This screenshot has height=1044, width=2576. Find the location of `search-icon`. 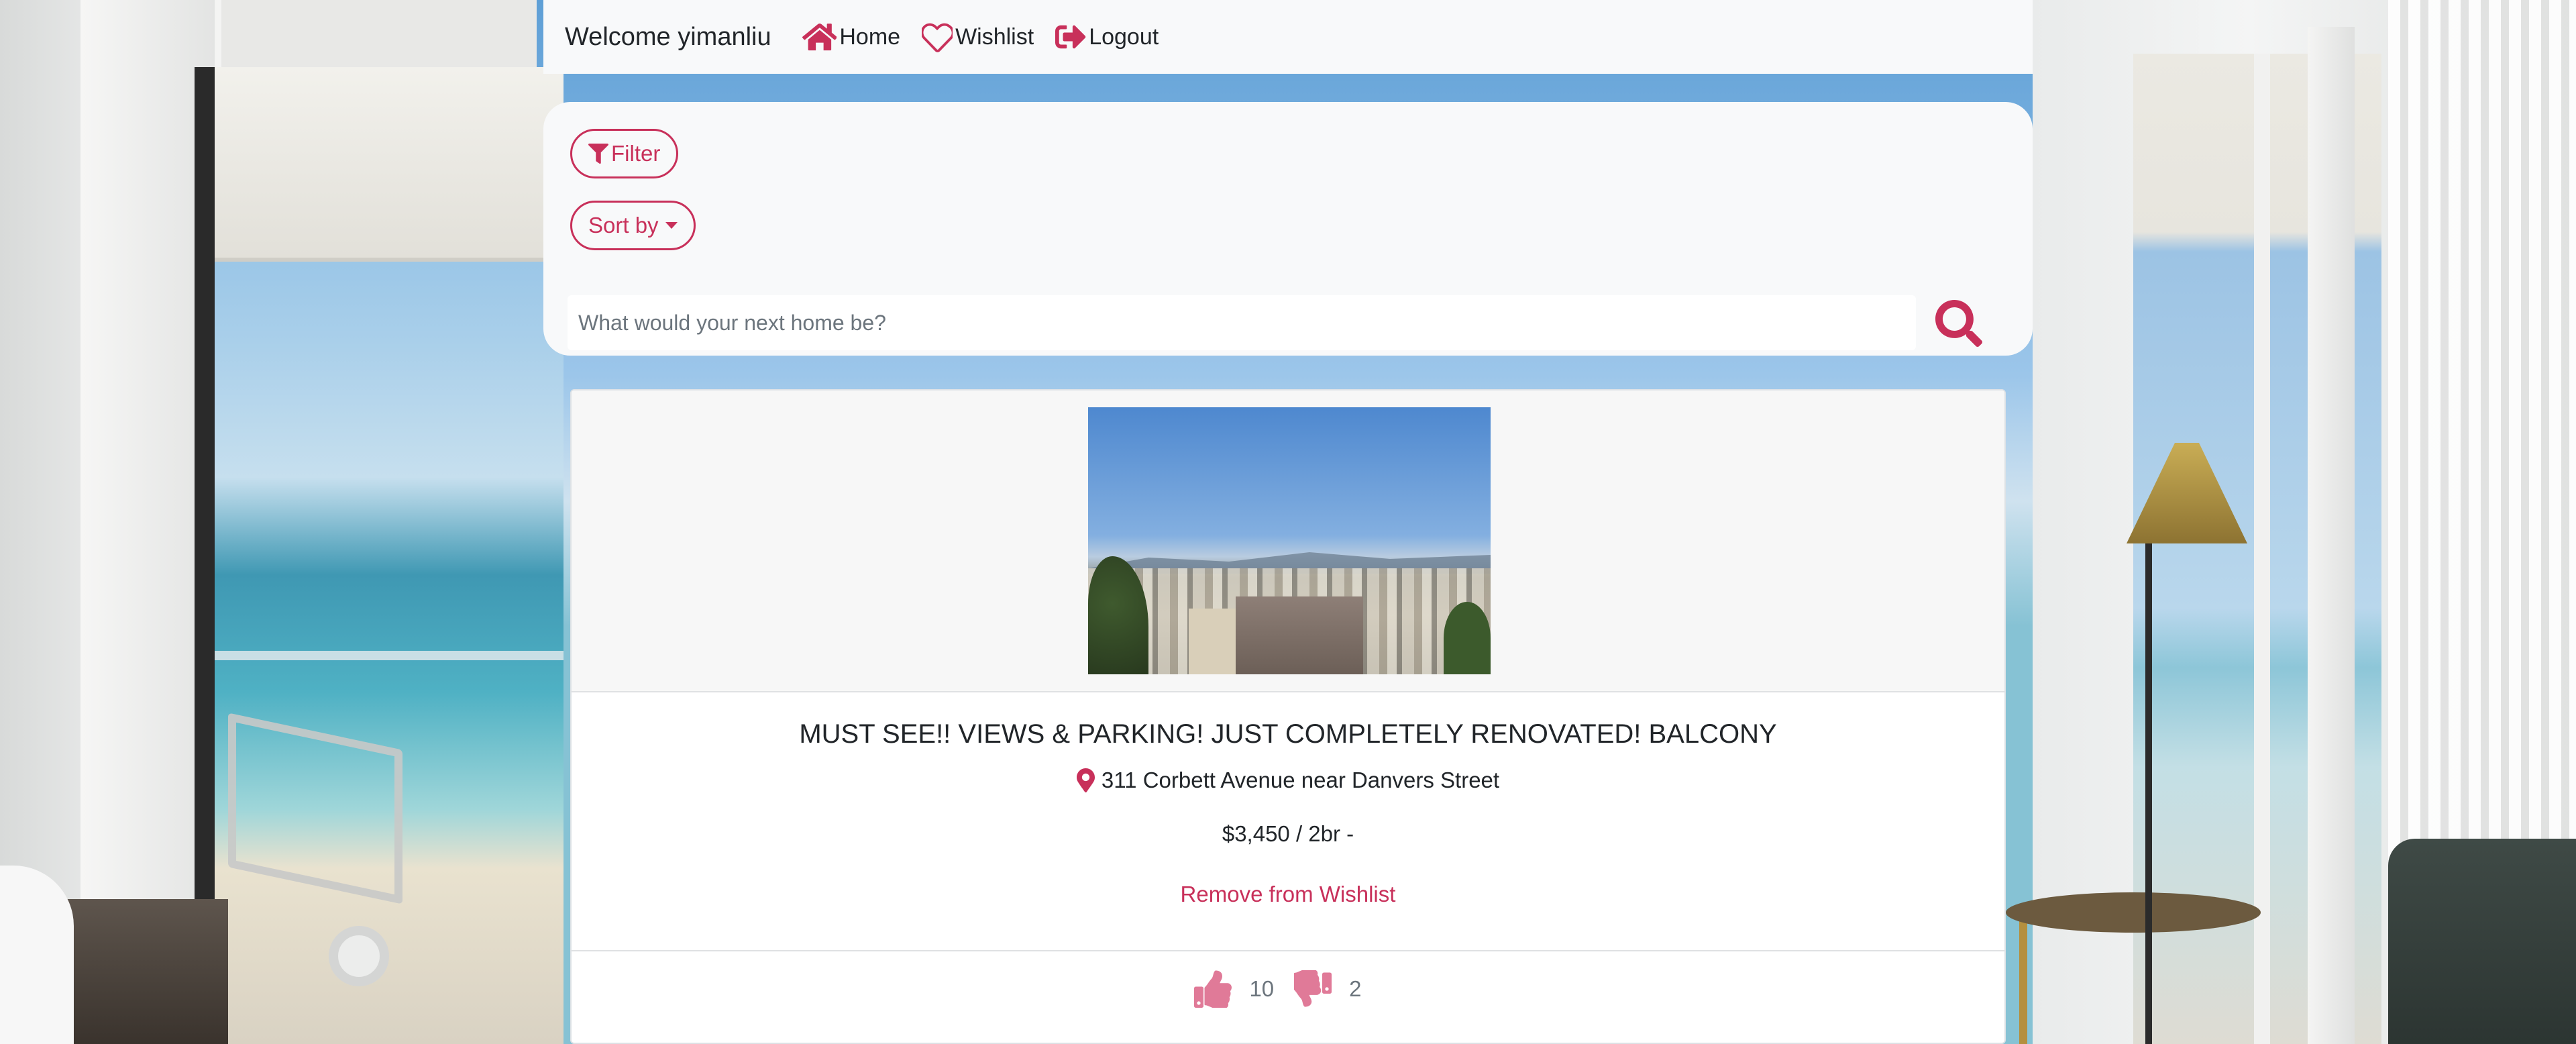

search-icon is located at coordinates (1958, 323).